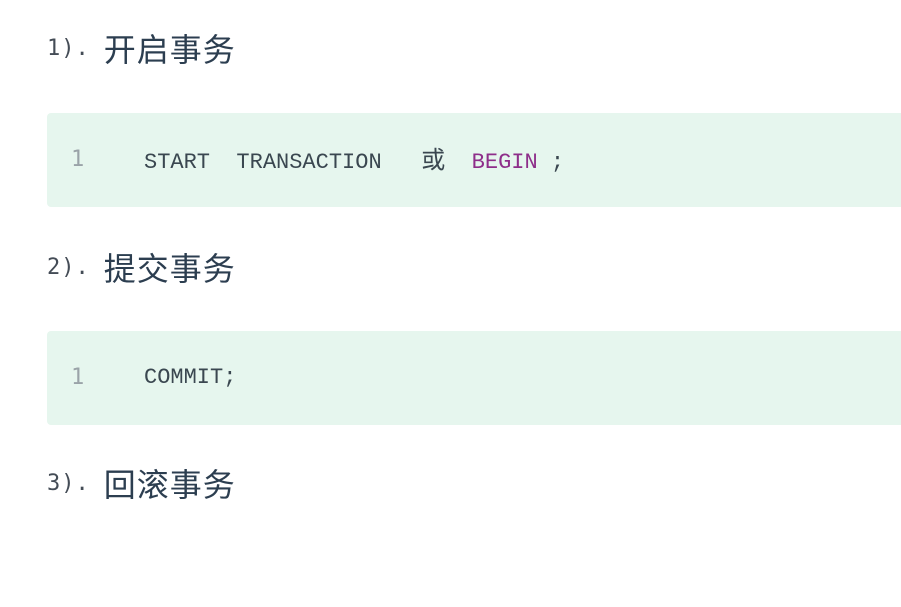 The width and height of the screenshot is (901, 607). What do you see at coordinates (433, 160) in the screenshot?
I see `code-token-or: 或` at bounding box center [433, 160].